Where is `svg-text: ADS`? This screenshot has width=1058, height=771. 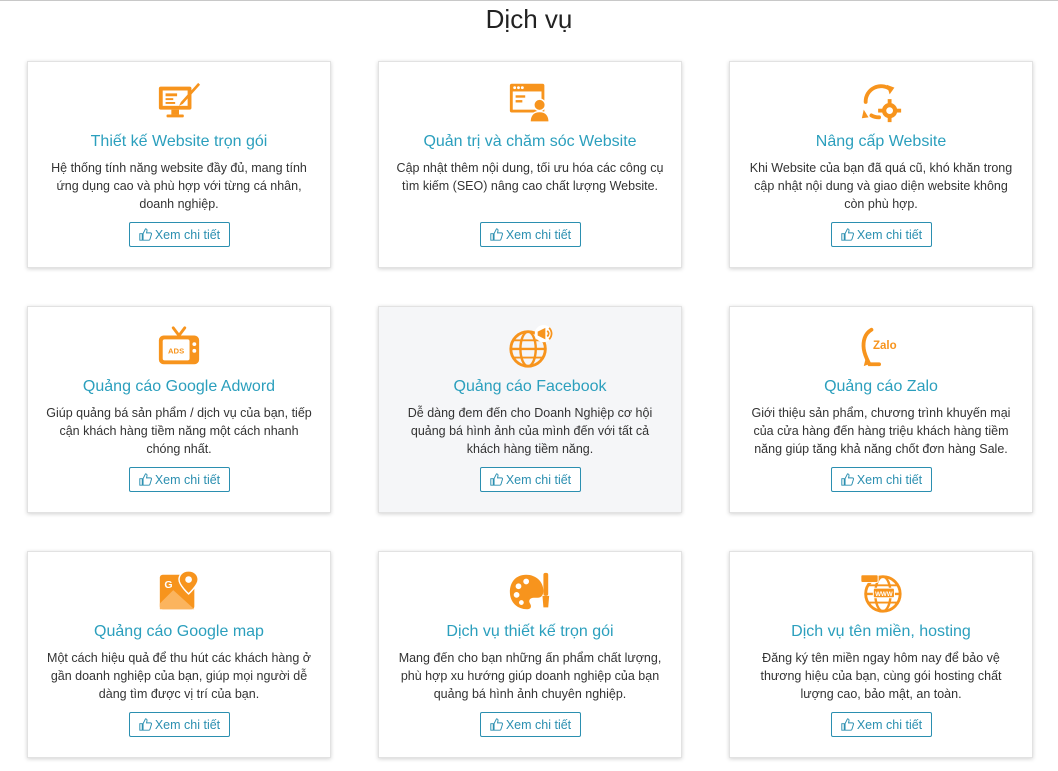 svg-text: ADS is located at coordinates (176, 351).